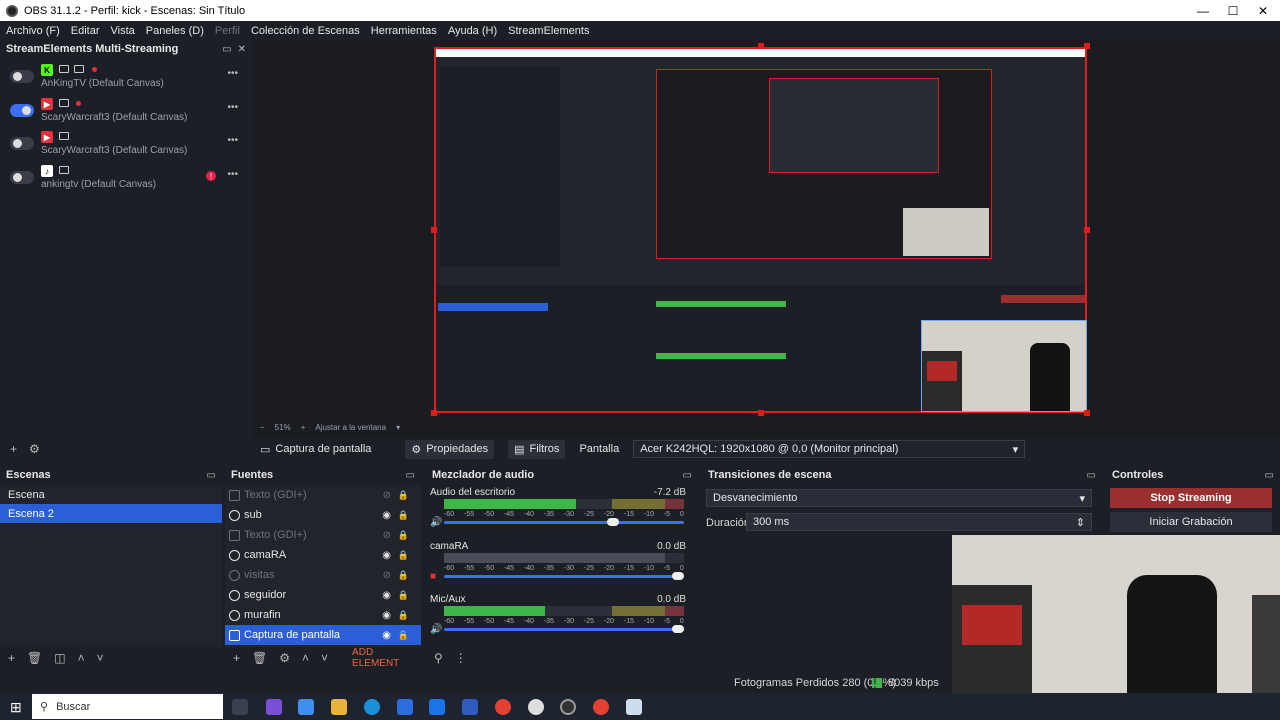 The image size is (1280, 720). What do you see at coordinates (404, 31) in the screenshot?
I see `menu-herramientas: Herramientas` at bounding box center [404, 31].